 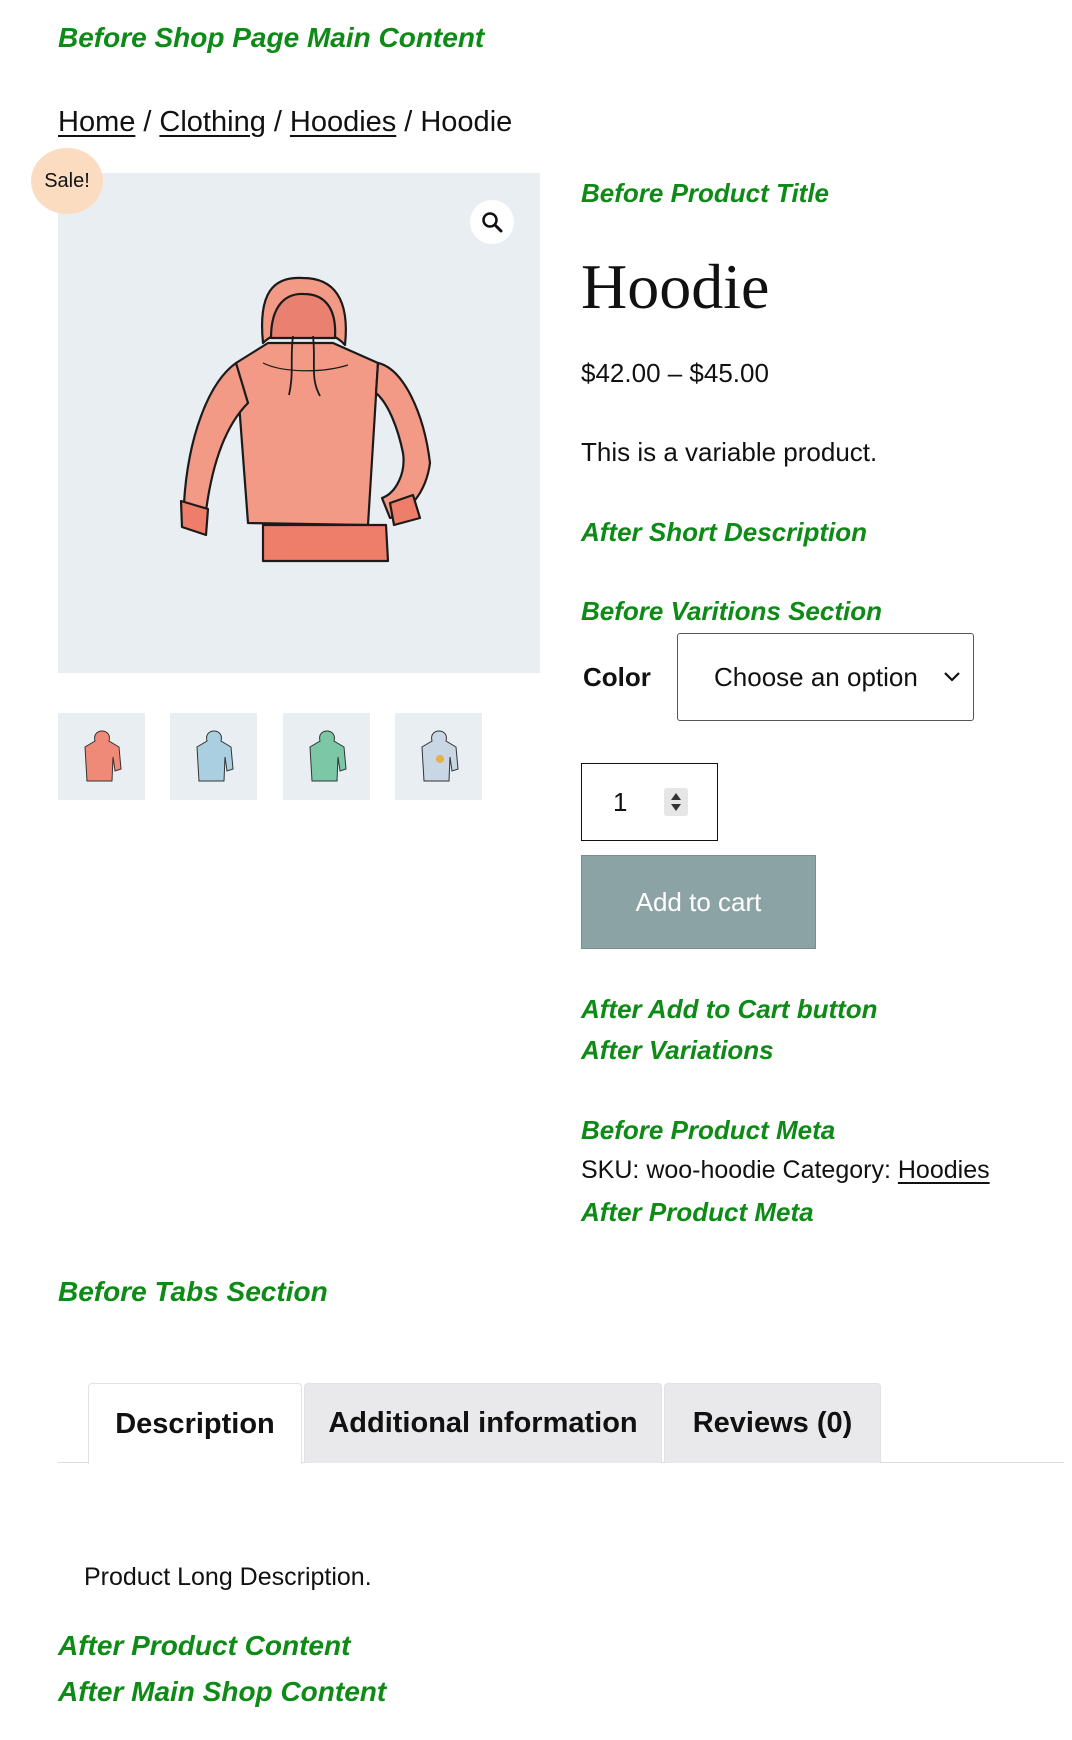 What do you see at coordinates (675, 373) in the screenshot?
I see `product-price: $42.00 – $45.00` at bounding box center [675, 373].